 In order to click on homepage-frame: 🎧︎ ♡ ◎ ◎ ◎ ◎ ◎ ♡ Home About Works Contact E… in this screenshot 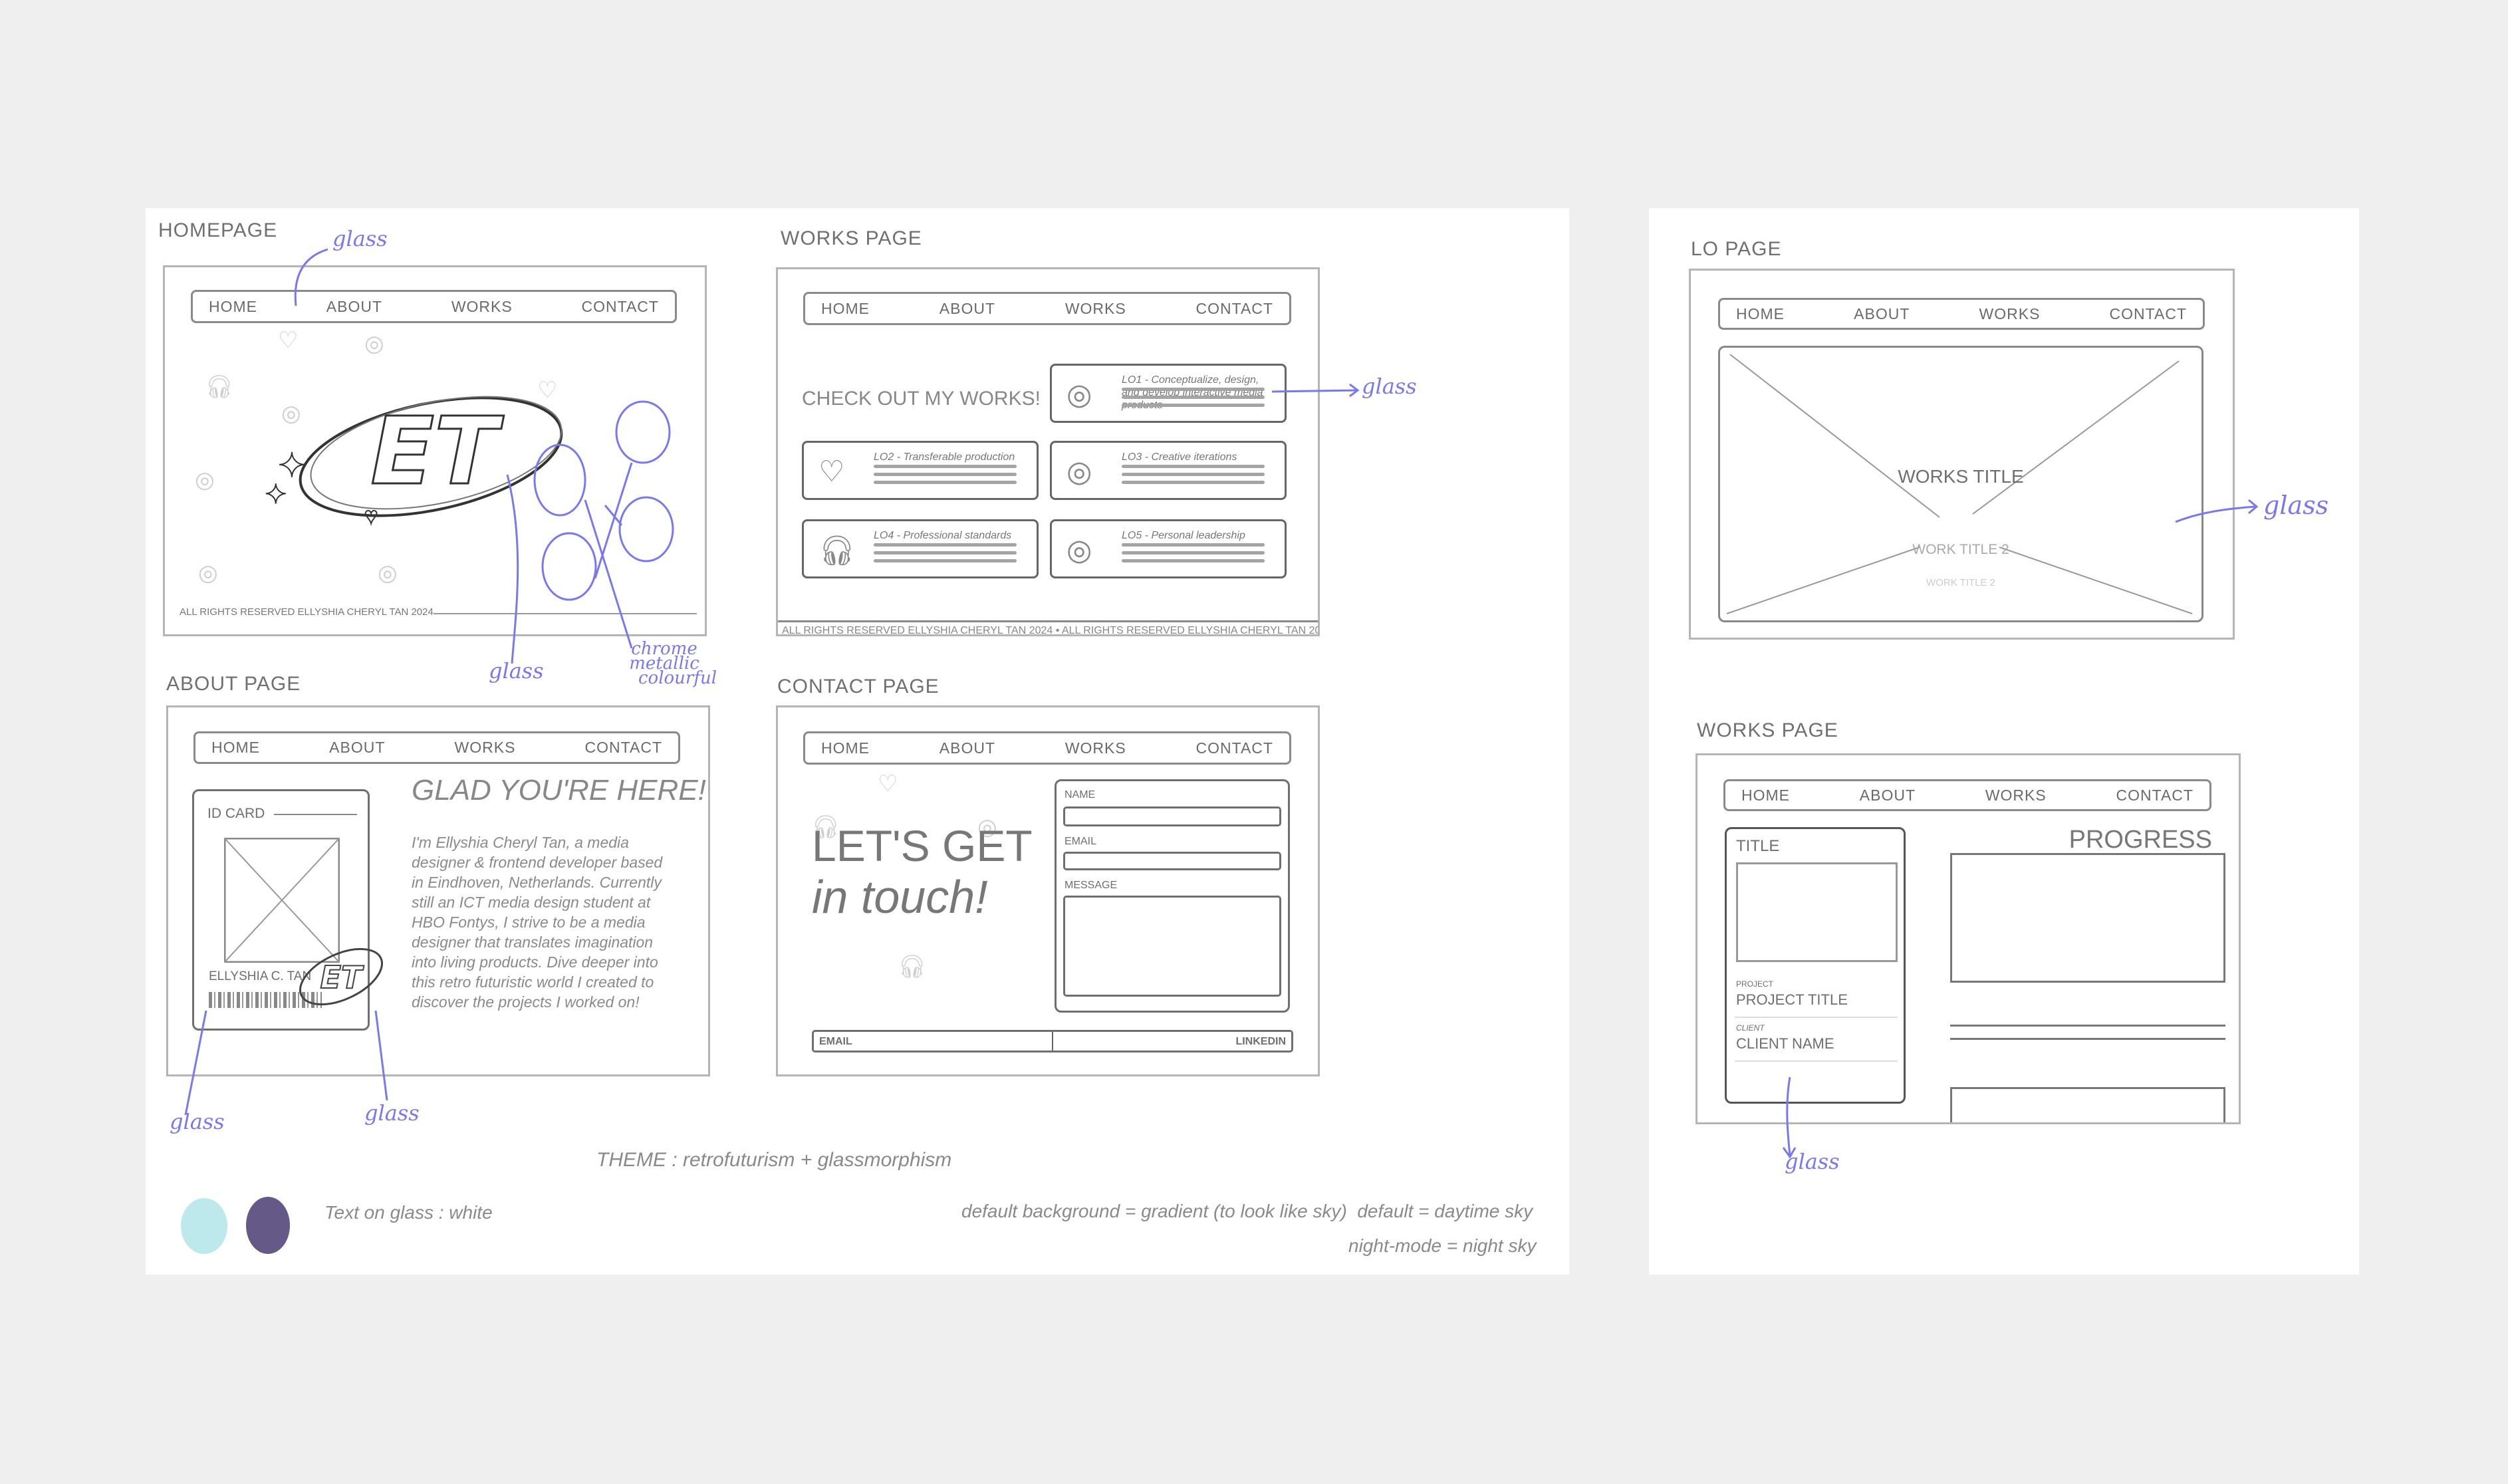, I will do `click(435, 450)`.